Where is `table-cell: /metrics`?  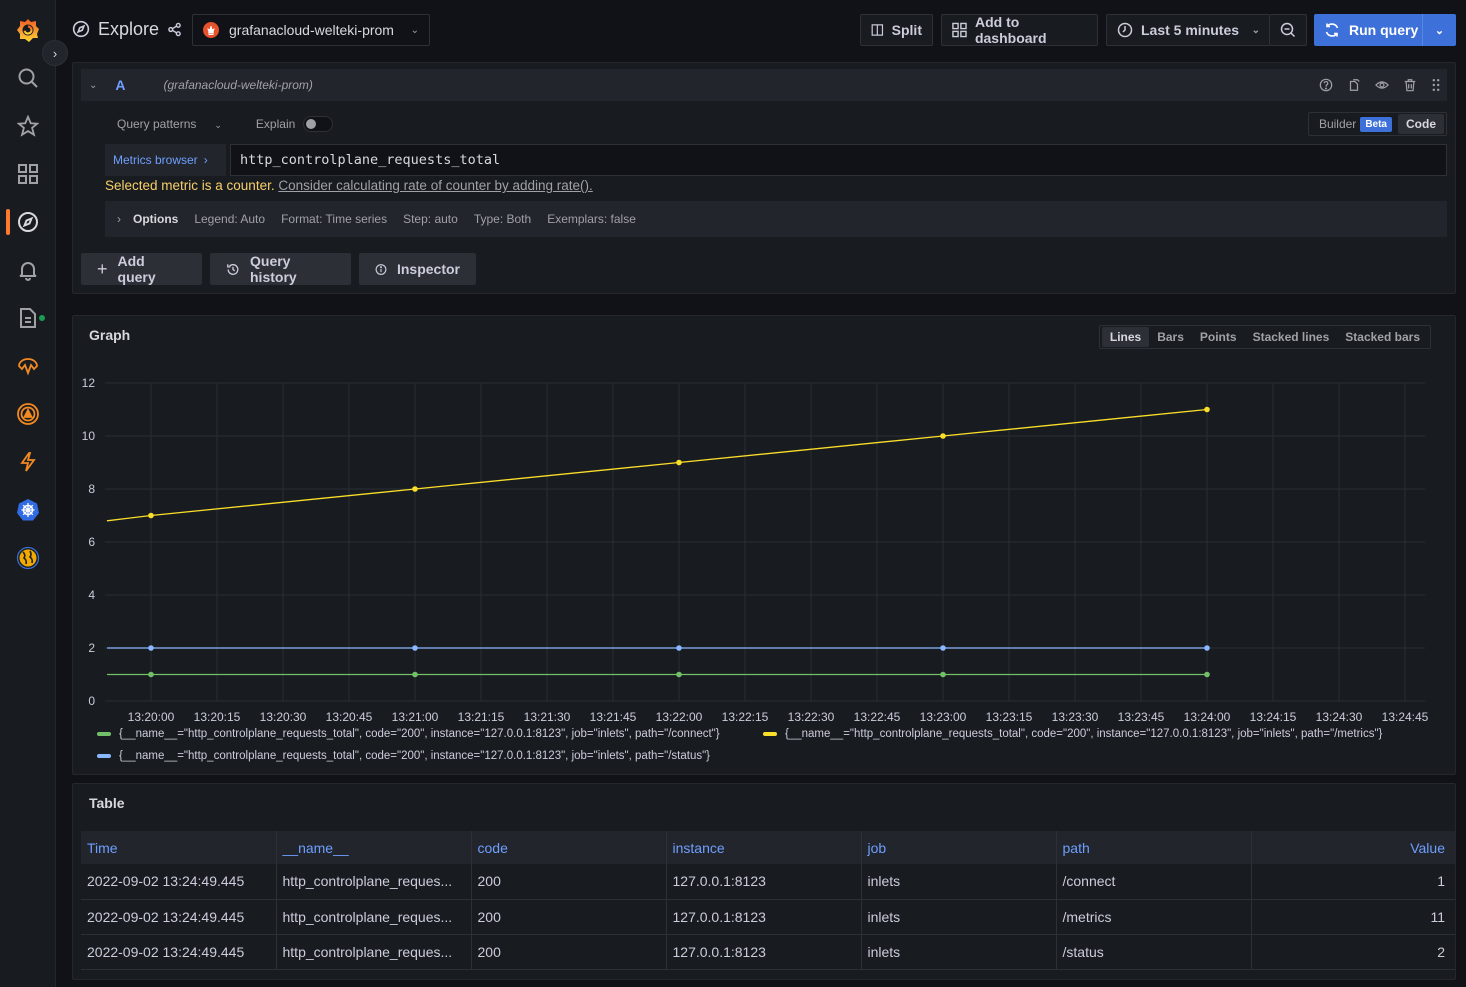 table-cell: /metrics is located at coordinates (1154, 917).